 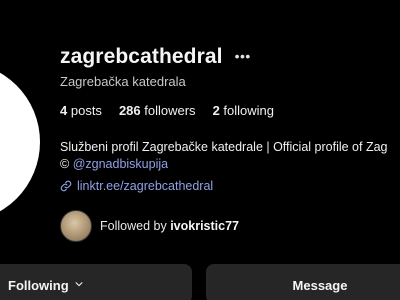 I want to click on username-row: zagrebcathedral •••, so click(x=155, y=57).